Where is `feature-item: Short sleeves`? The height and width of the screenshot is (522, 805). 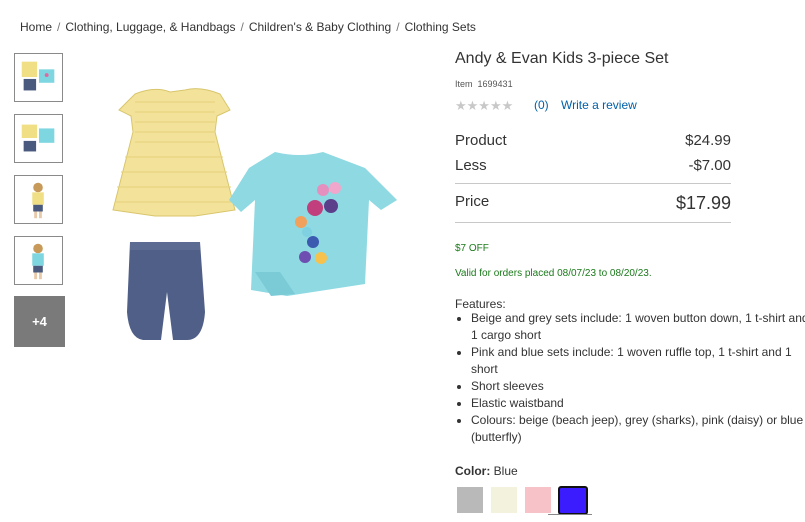
feature-item: Short sleeves is located at coordinates (638, 386).